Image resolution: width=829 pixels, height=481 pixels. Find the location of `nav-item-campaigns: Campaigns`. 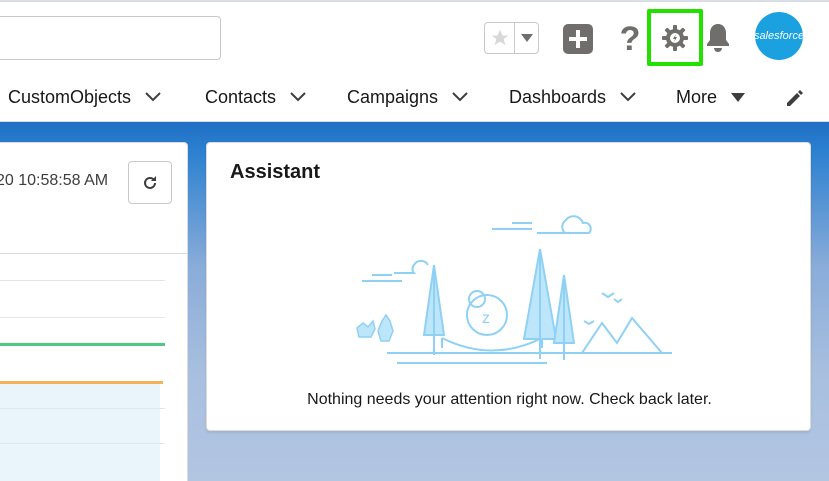

nav-item-campaigns: Campaigns is located at coordinates (407, 97).